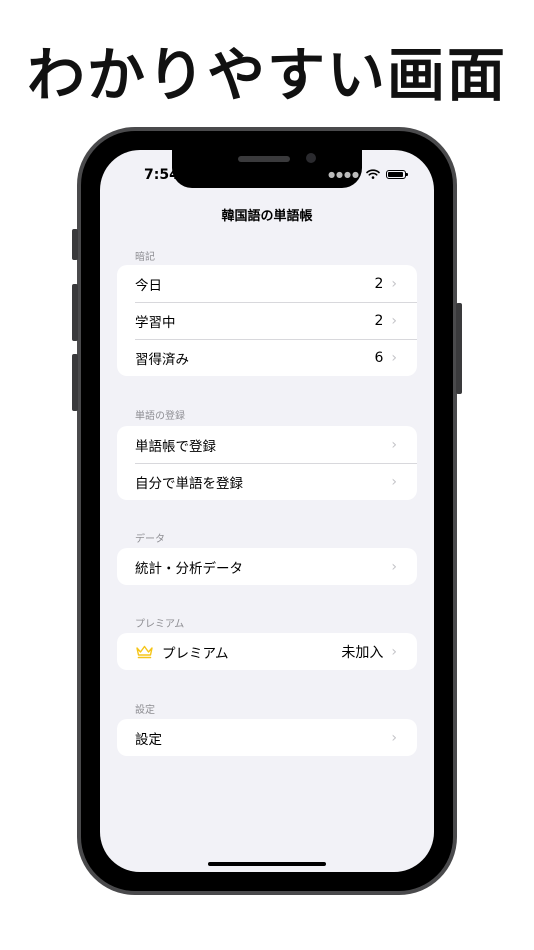 This screenshot has width=534, height=950. Describe the element at coordinates (145, 710) in the screenshot. I see `section-header-settings: 設定` at that location.